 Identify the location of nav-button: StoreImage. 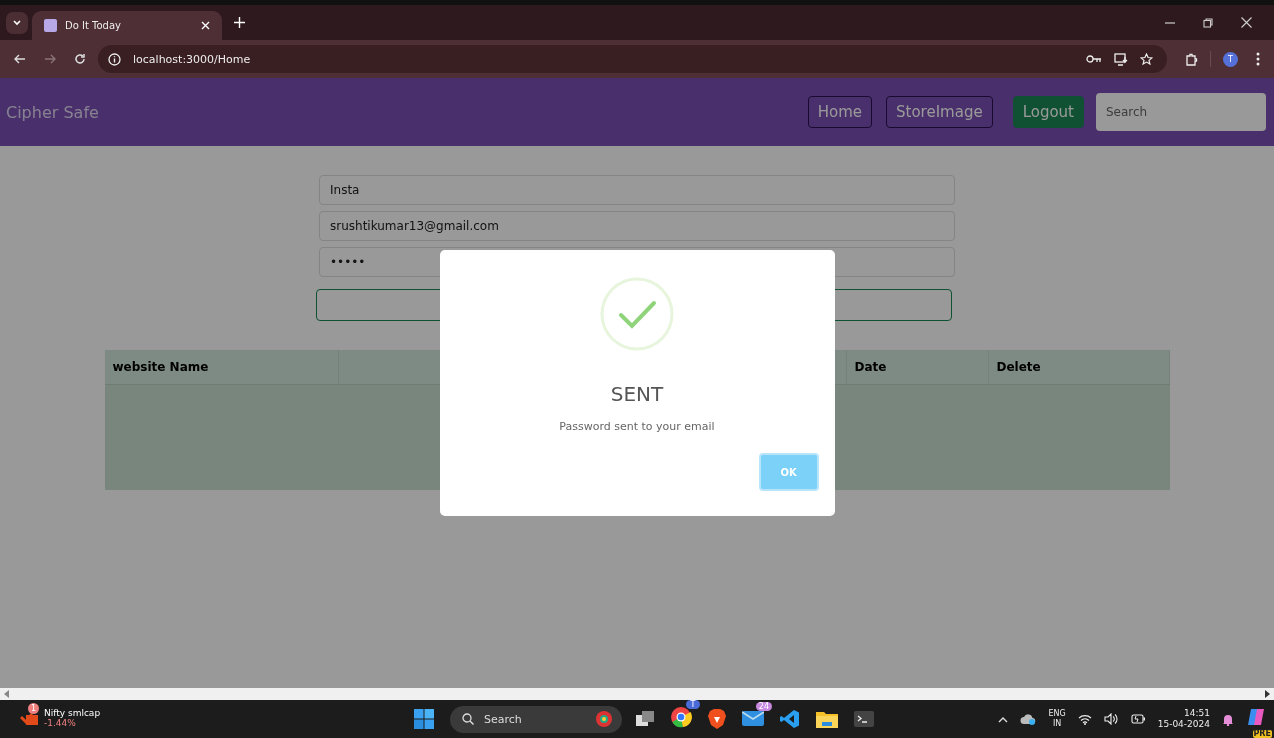
(939, 112).